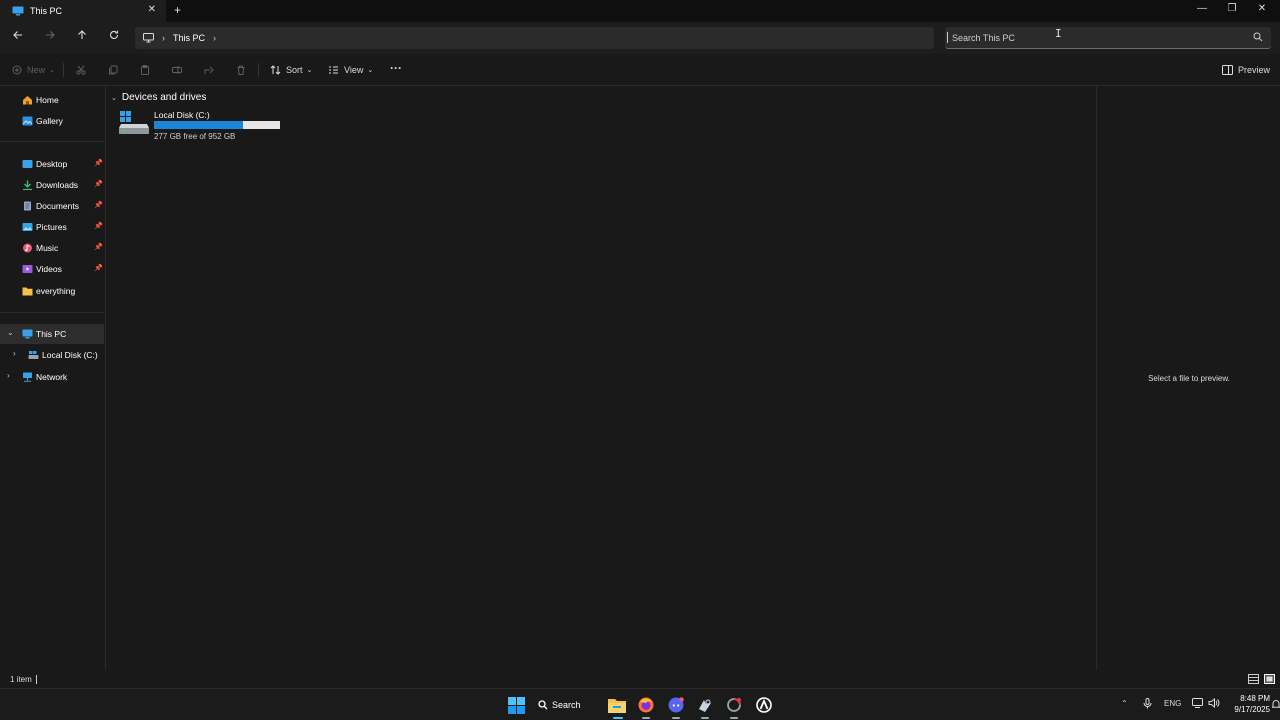  What do you see at coordinates (1276, 704) in the screenshot?
I see `notification-bell-icon` at bounding box center [1276, 704].